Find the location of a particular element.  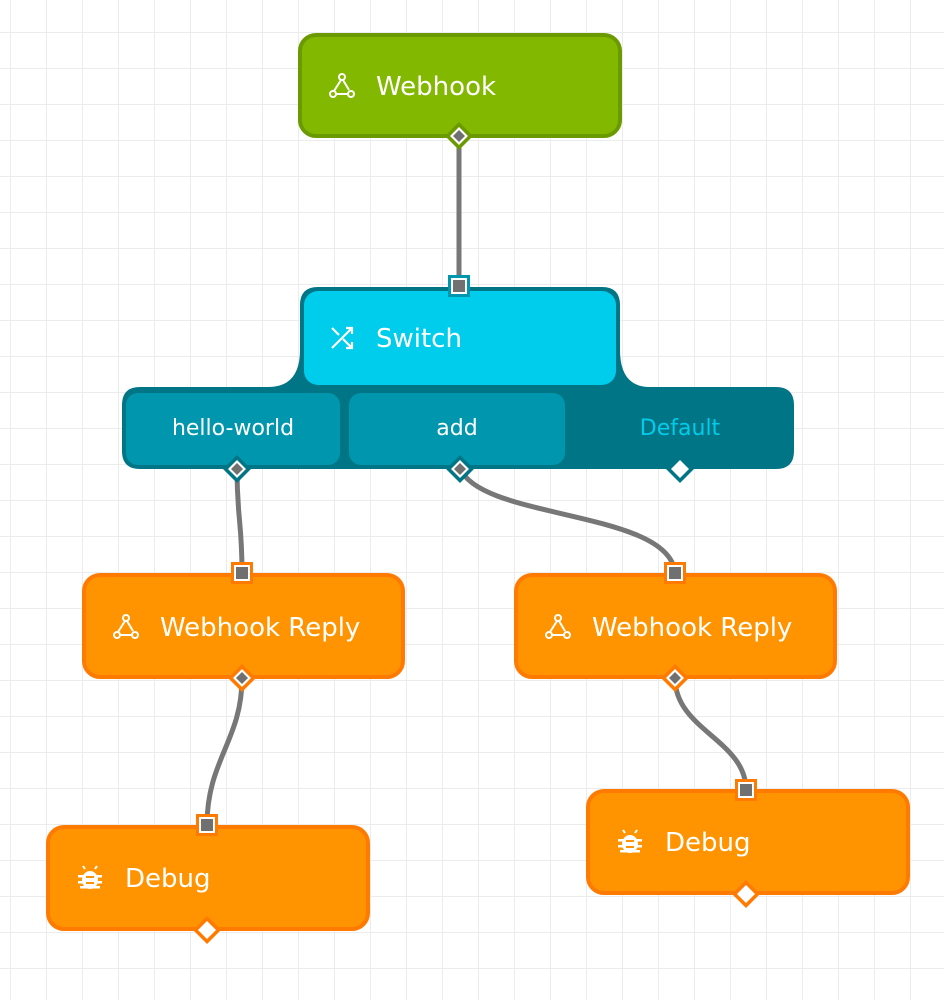

node-webhook-label: Webhook is located at coordinates (436, 87).